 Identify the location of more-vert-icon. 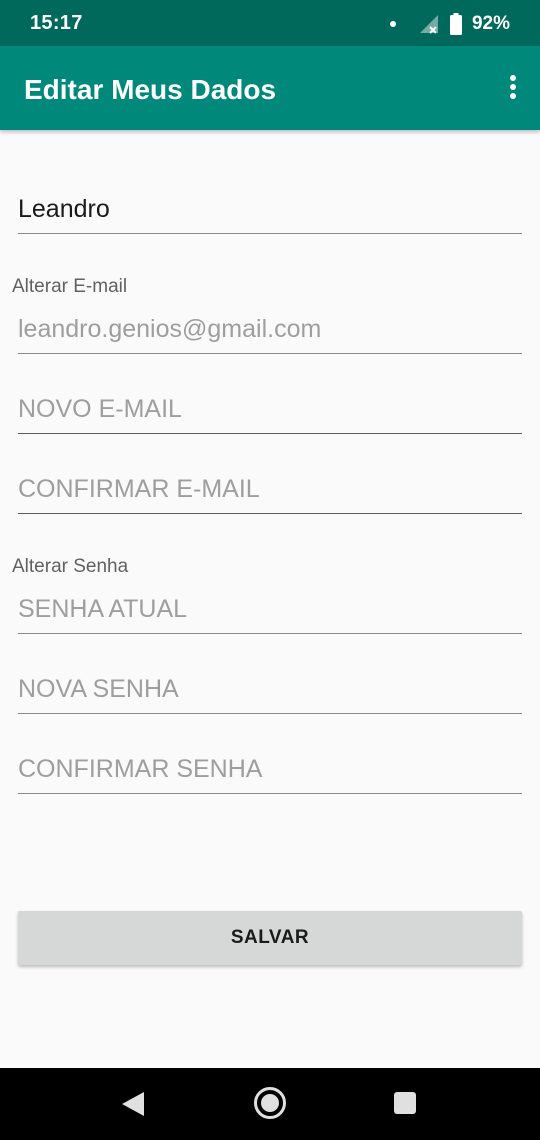
(513, 87).